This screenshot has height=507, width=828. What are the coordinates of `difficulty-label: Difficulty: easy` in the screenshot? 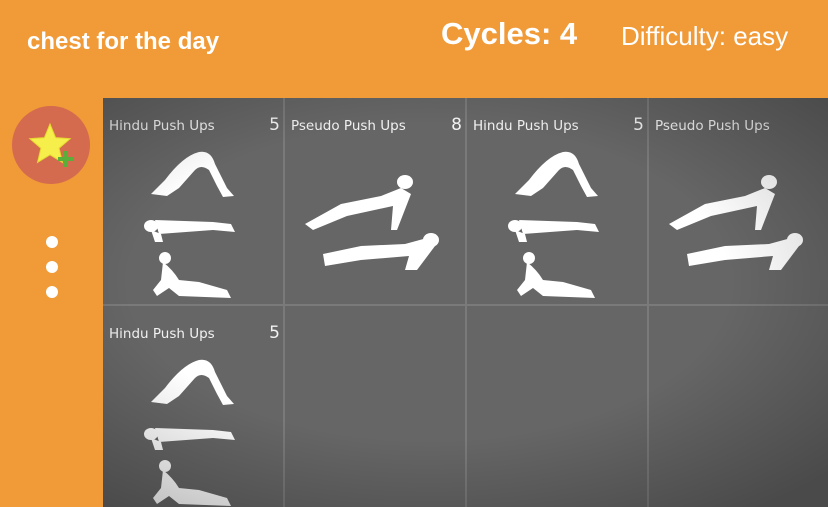 It's located at (705, 36).